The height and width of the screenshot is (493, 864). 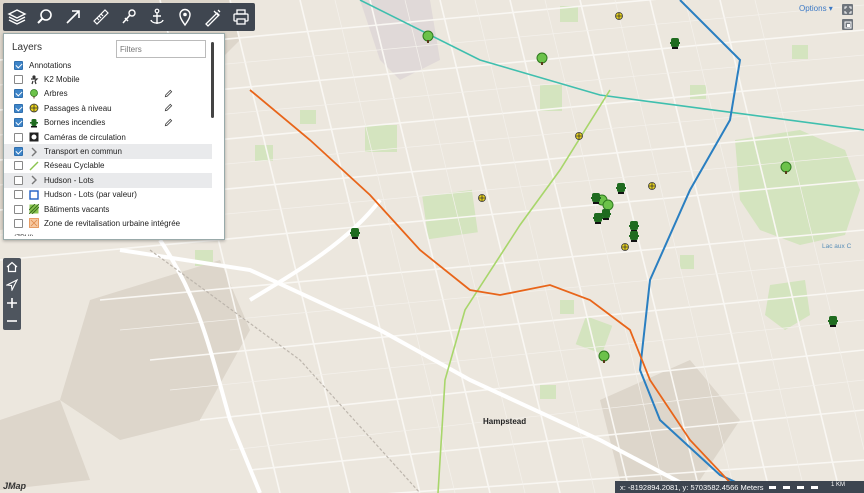 What do you see at coordinates (85, 137) in the screenshot?
I see `layer-label: Caméras de circulation` at bounding box center [85, 137].